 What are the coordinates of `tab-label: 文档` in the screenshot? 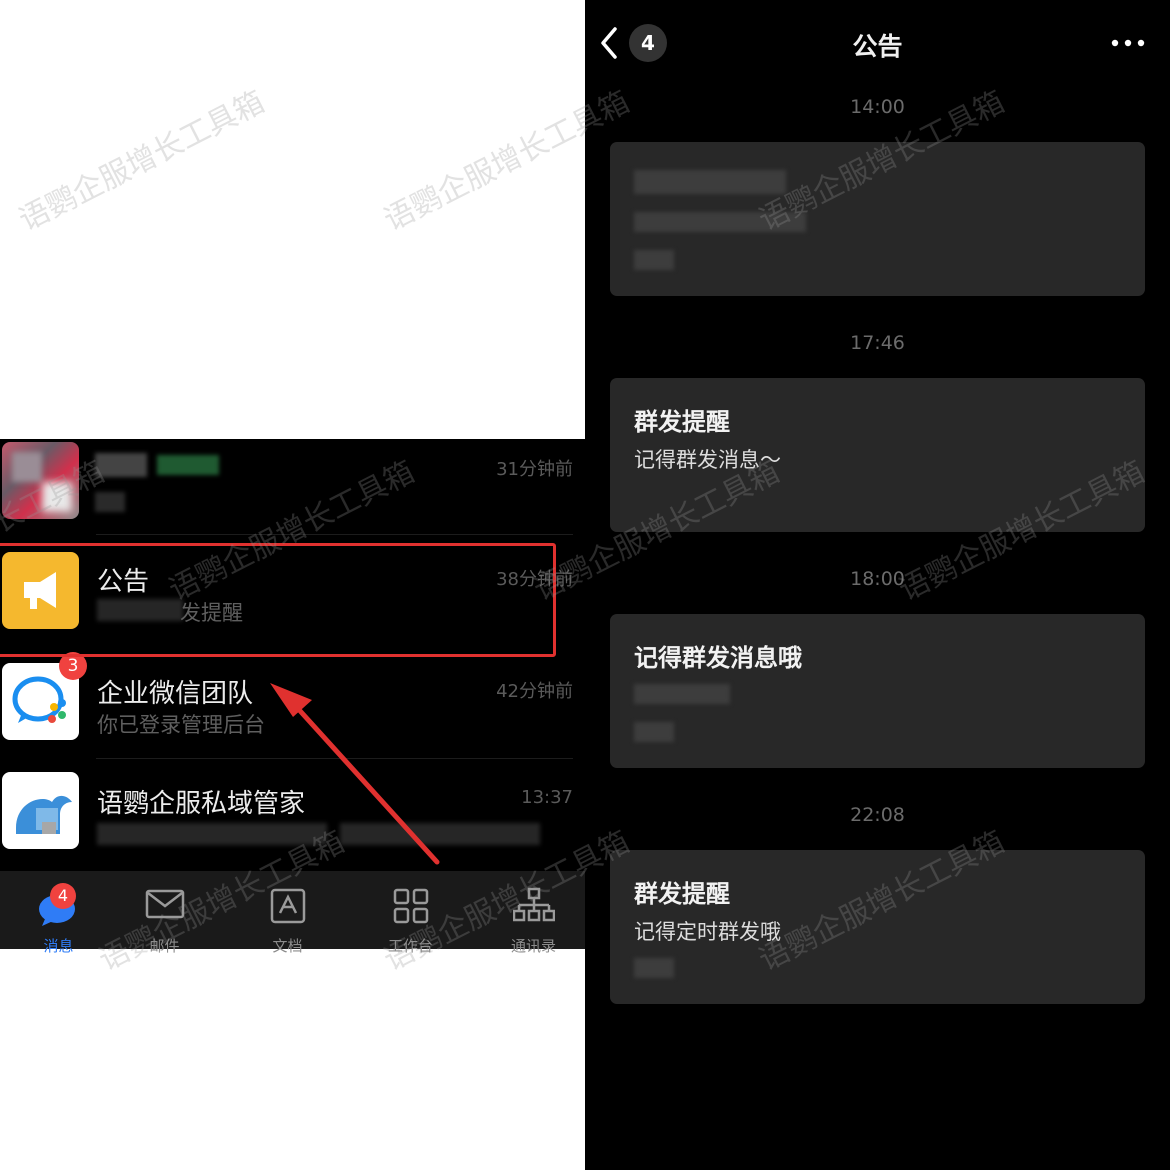 It's located at (287, 946).